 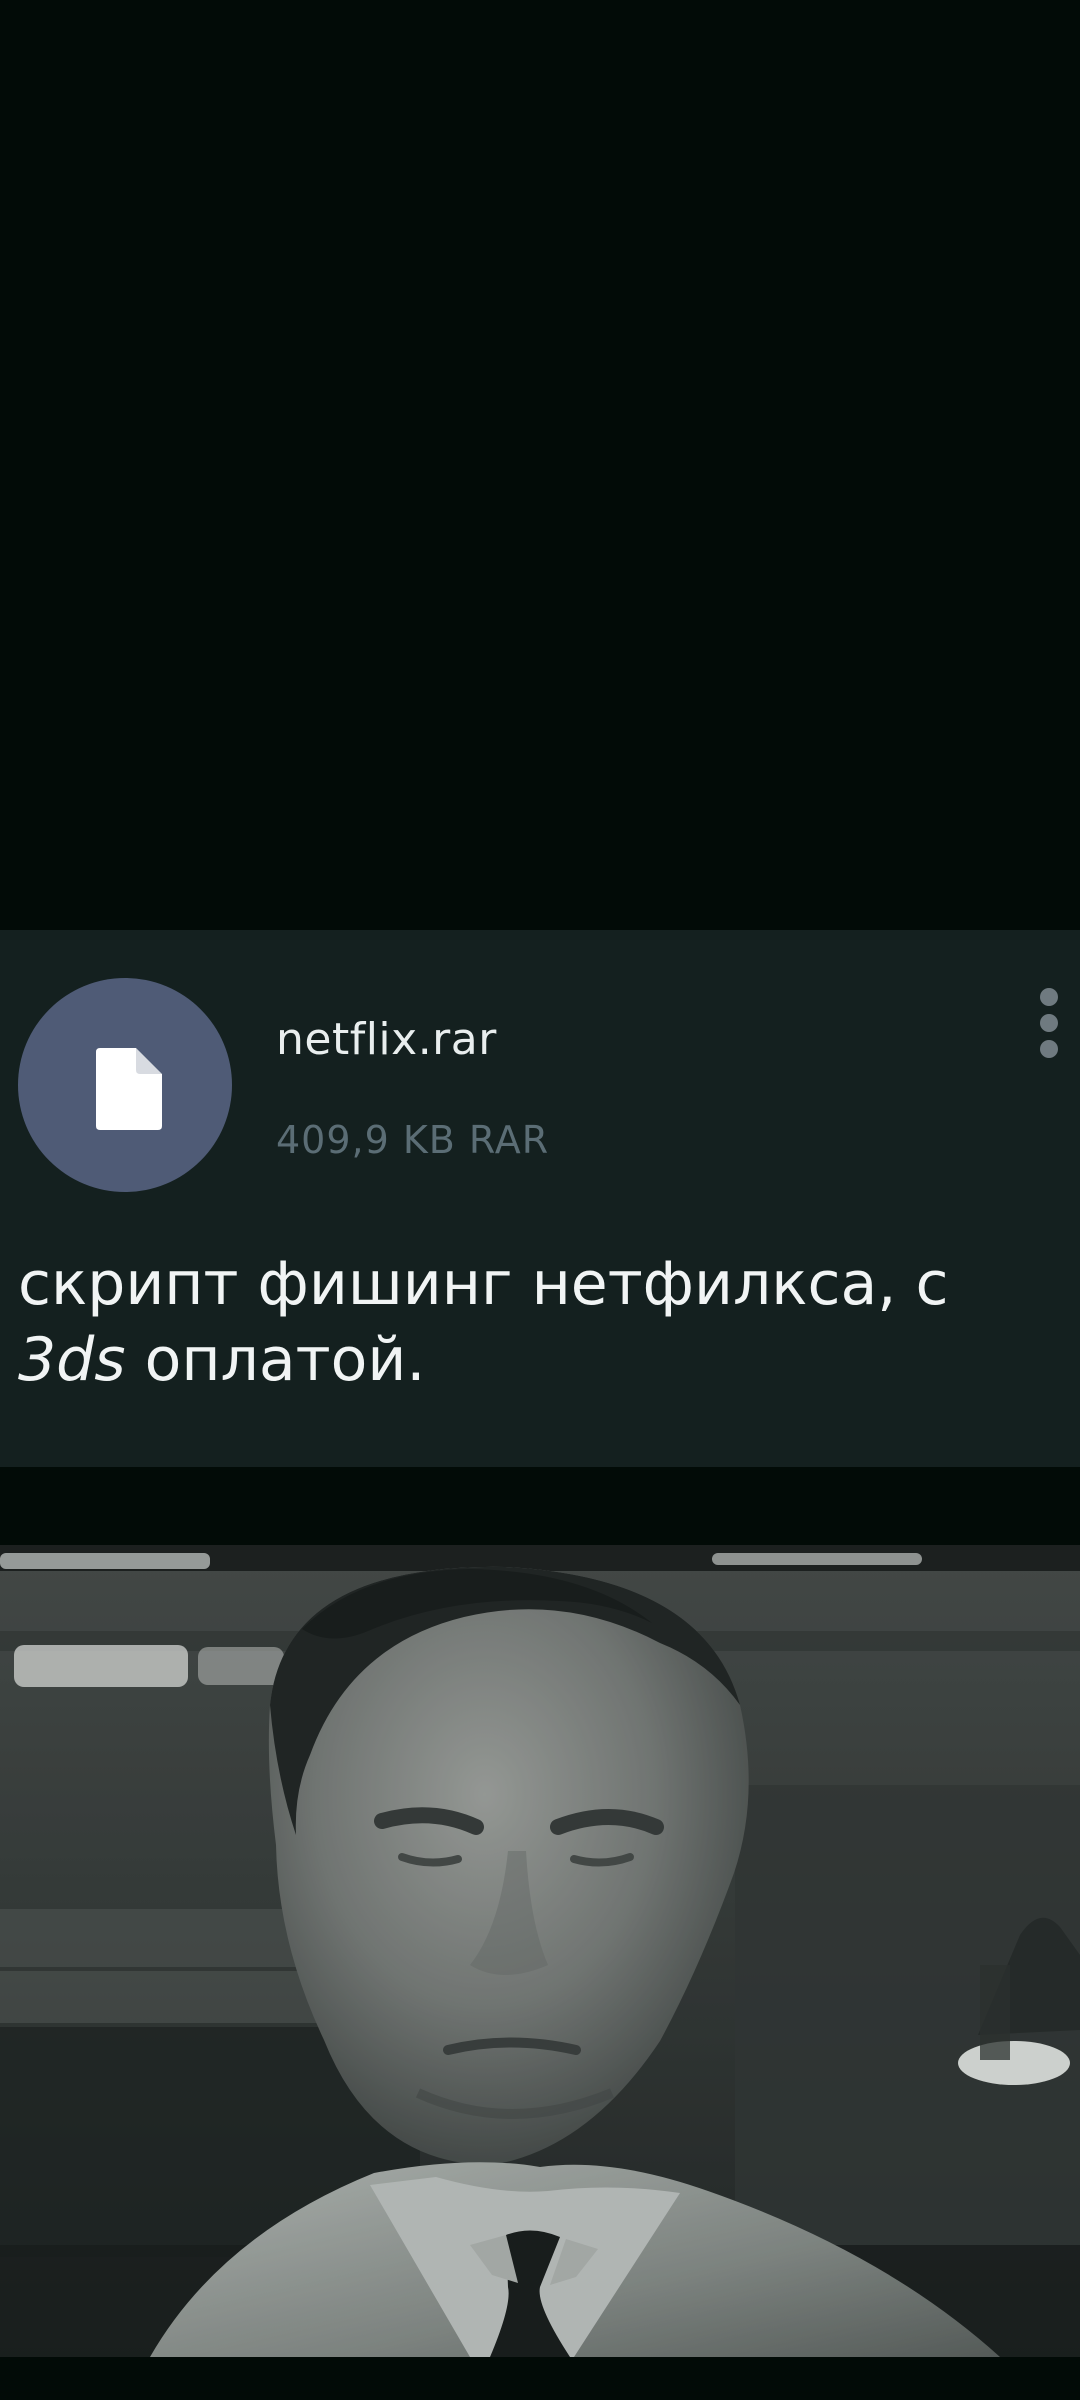 What do you see at coordinates (543, 1322) in the screenshot?
I see `message-caption: скрипт фишинг нетфилкса, с 3ds оплатой.` at bounding box center [543, 1322].